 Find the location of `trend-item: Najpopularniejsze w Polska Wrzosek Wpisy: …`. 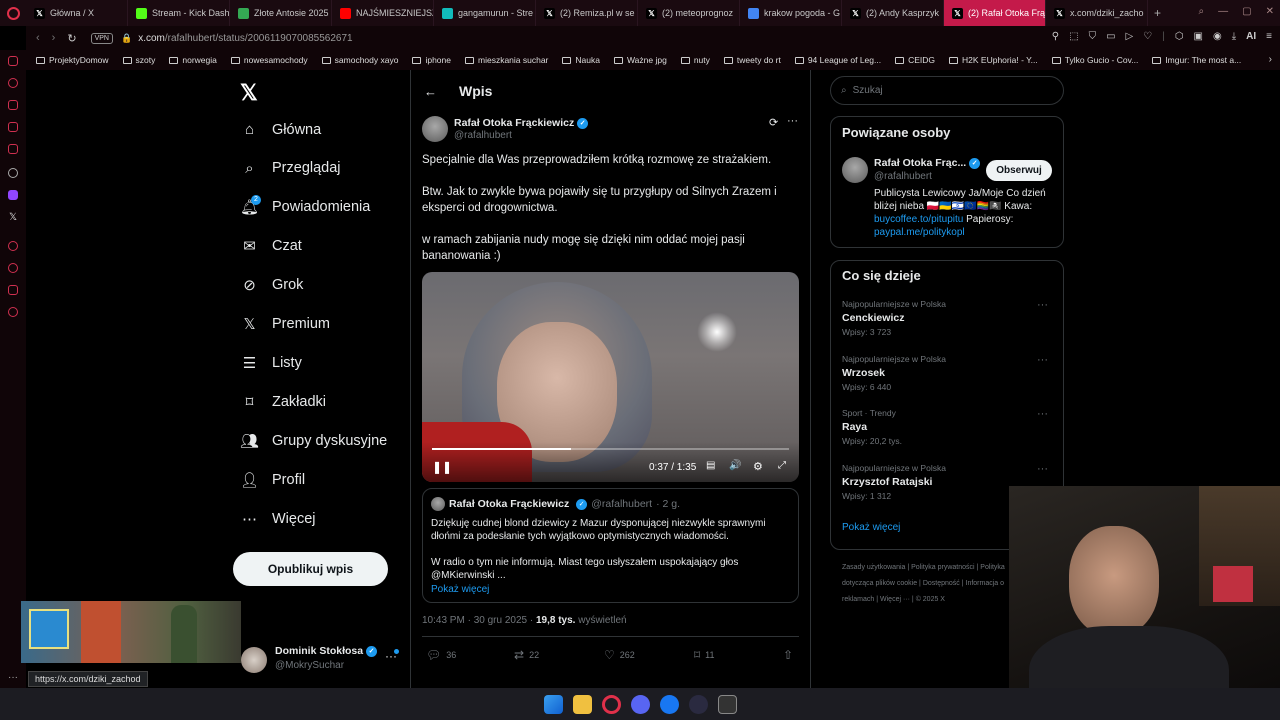

trend-item: Najpopularniejsze w Polska Wrzosek Wpisy: … is located at coordinates (947, 373).